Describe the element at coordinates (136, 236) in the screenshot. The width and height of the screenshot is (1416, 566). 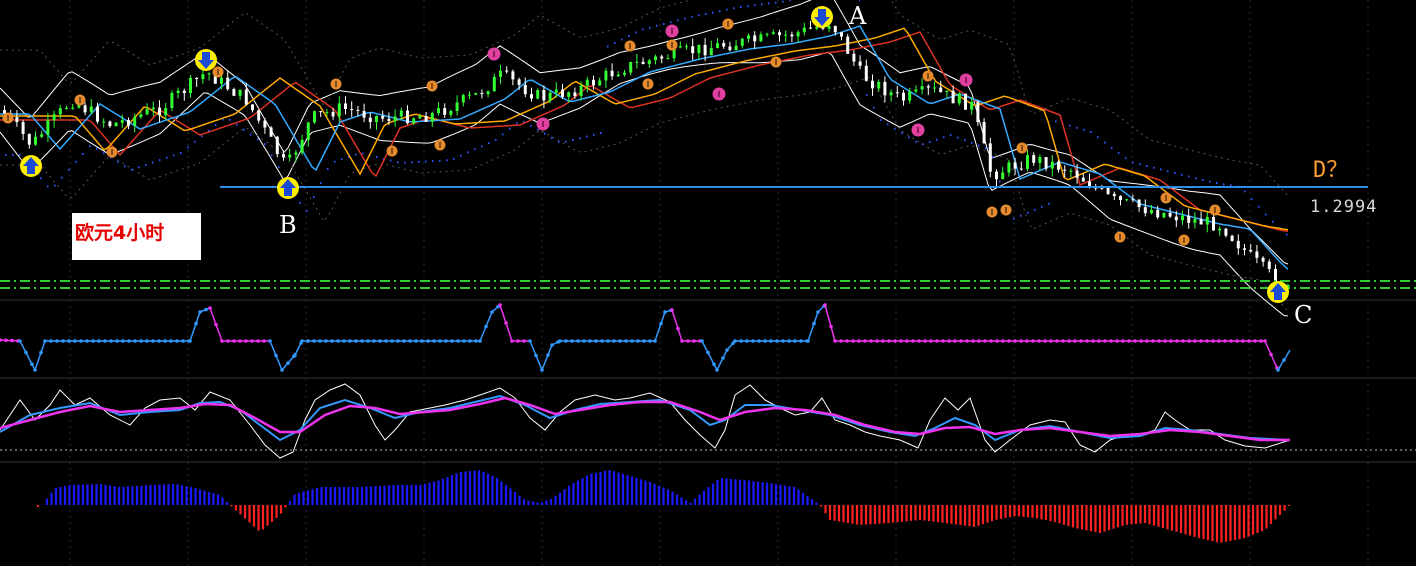
I see `annotation-box: 欧元4小时` at that location.